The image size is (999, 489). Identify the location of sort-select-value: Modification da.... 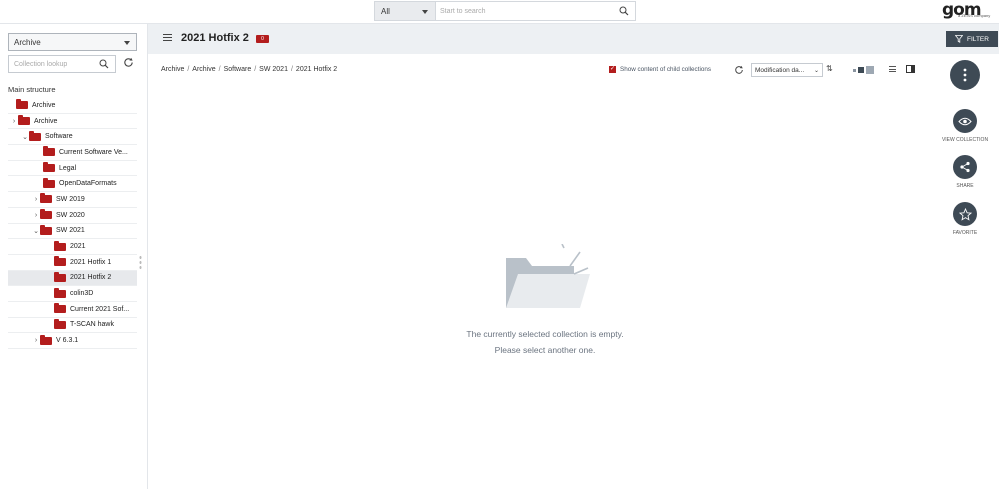
(780, 70).